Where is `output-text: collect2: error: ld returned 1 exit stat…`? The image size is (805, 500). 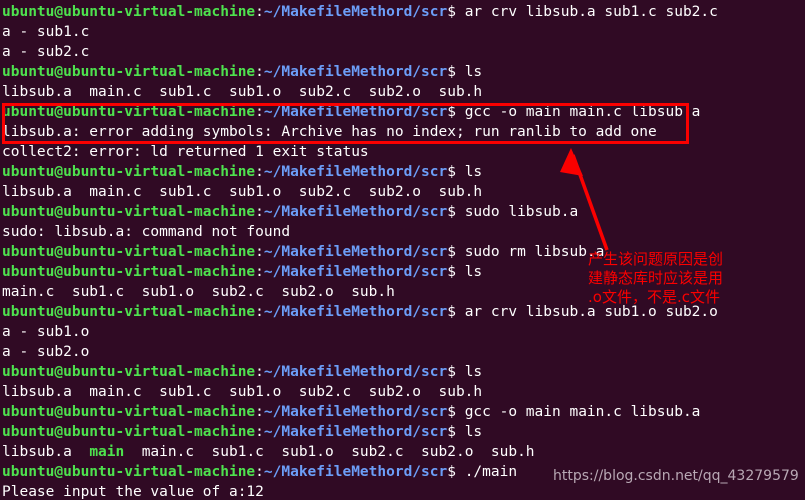
output-text: collect2: error: ld returned 1 exit stat… is located at coordinates (185, 152).